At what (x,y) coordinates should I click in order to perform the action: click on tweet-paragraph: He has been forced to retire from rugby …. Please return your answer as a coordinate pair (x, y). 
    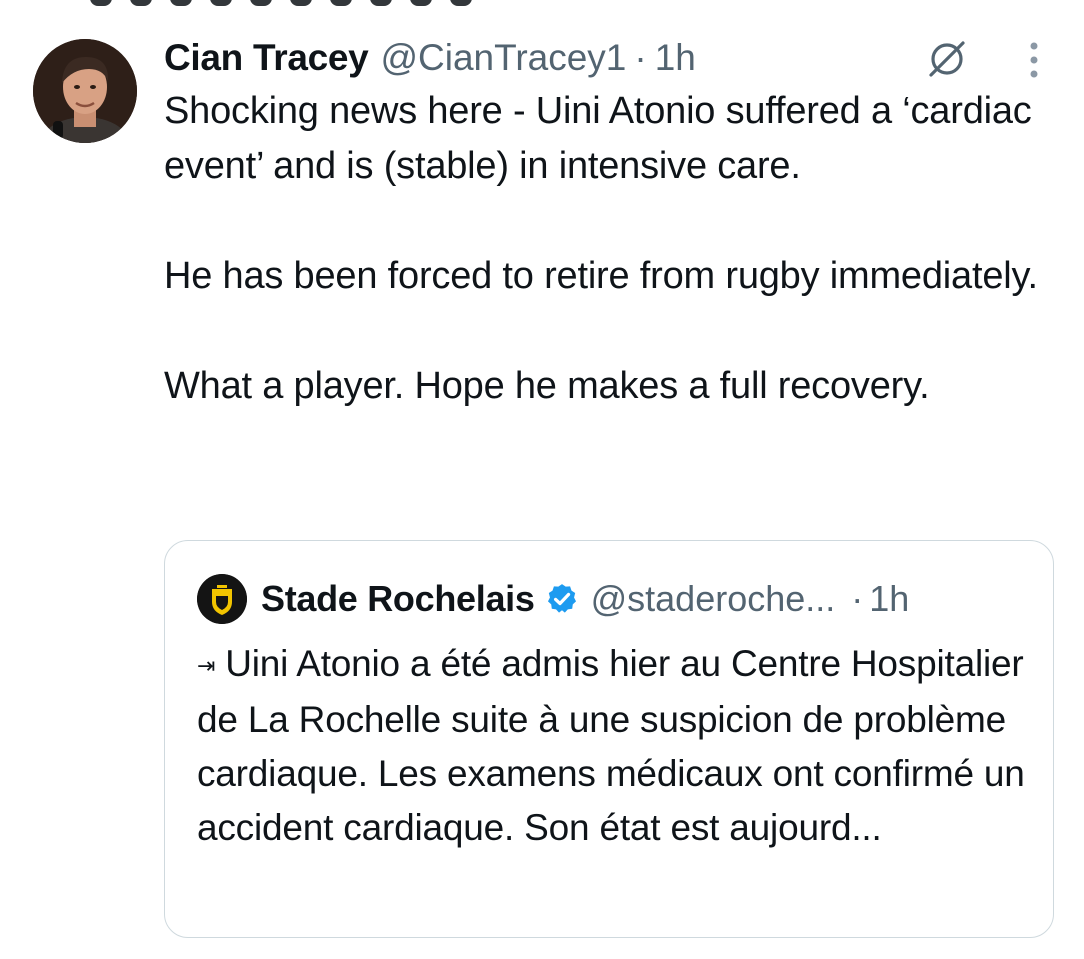
    Looking at the image, I should click on (601, 276).